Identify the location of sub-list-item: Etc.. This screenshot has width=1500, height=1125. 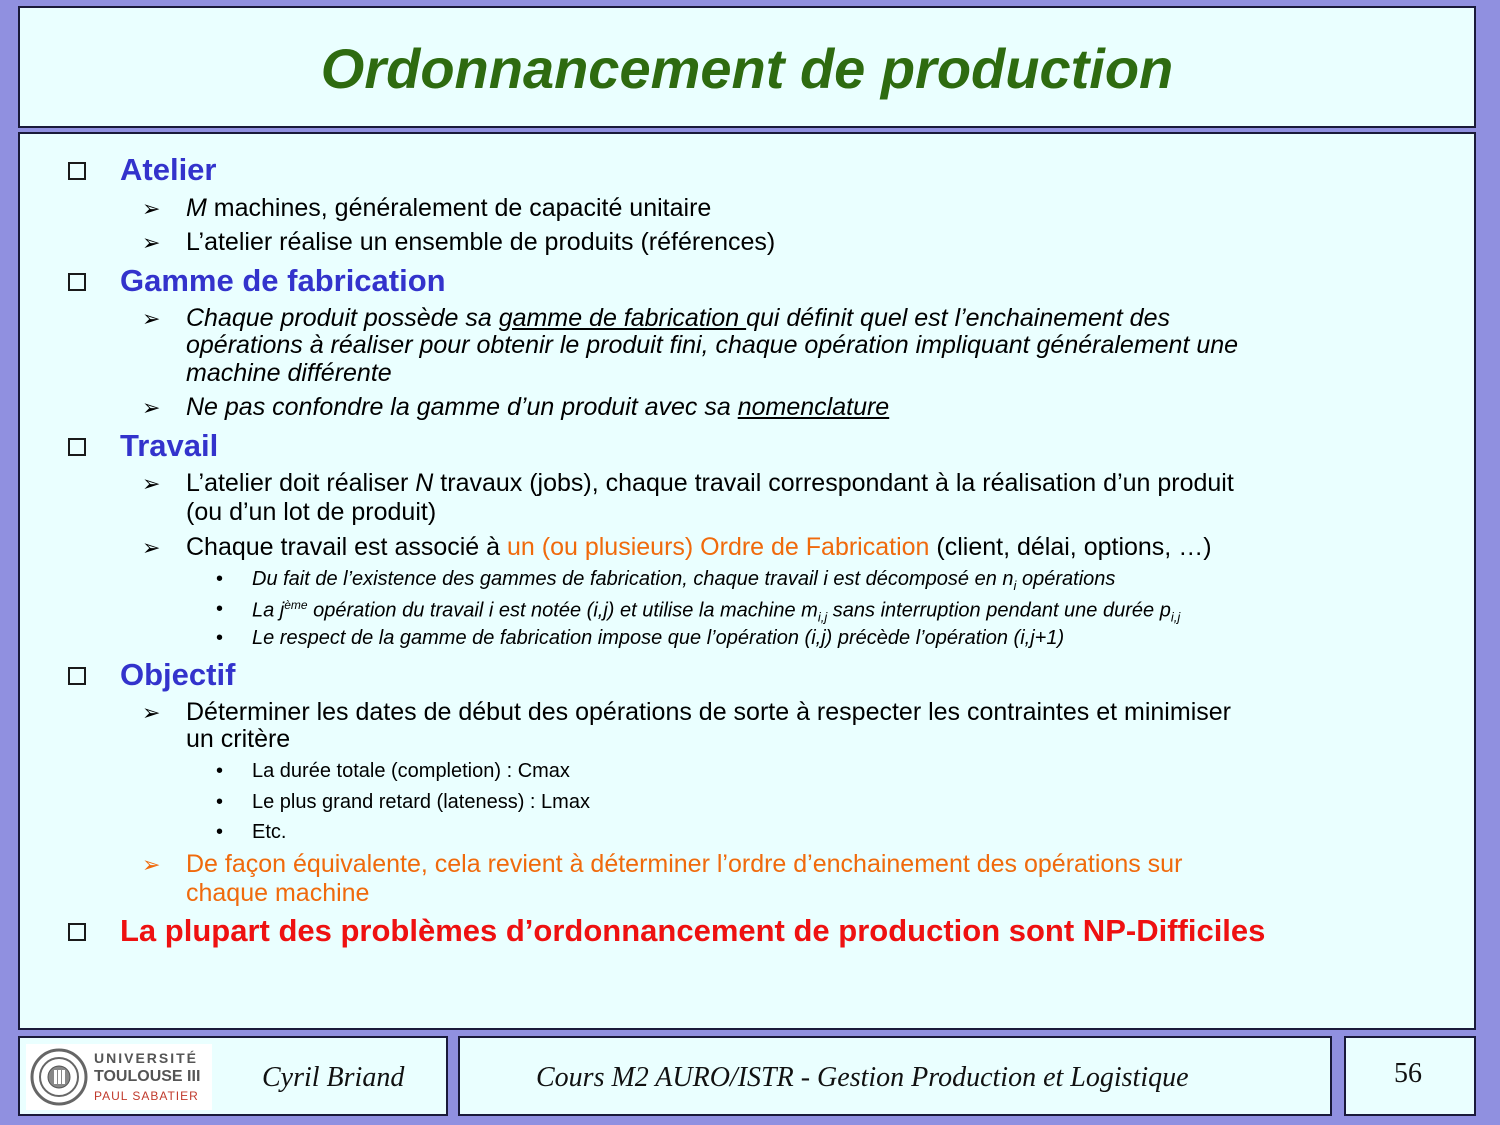
(269, 832).